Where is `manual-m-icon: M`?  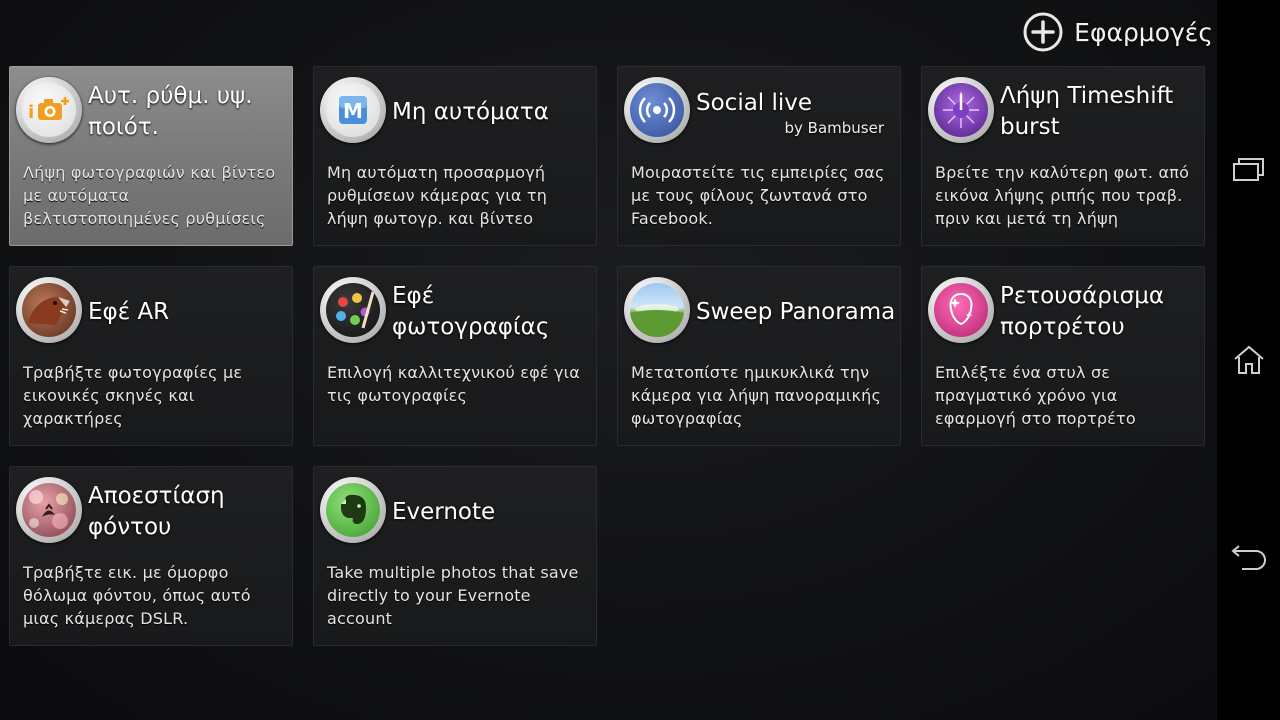 manual-m-icon: M is located at coordinates (353, 110).